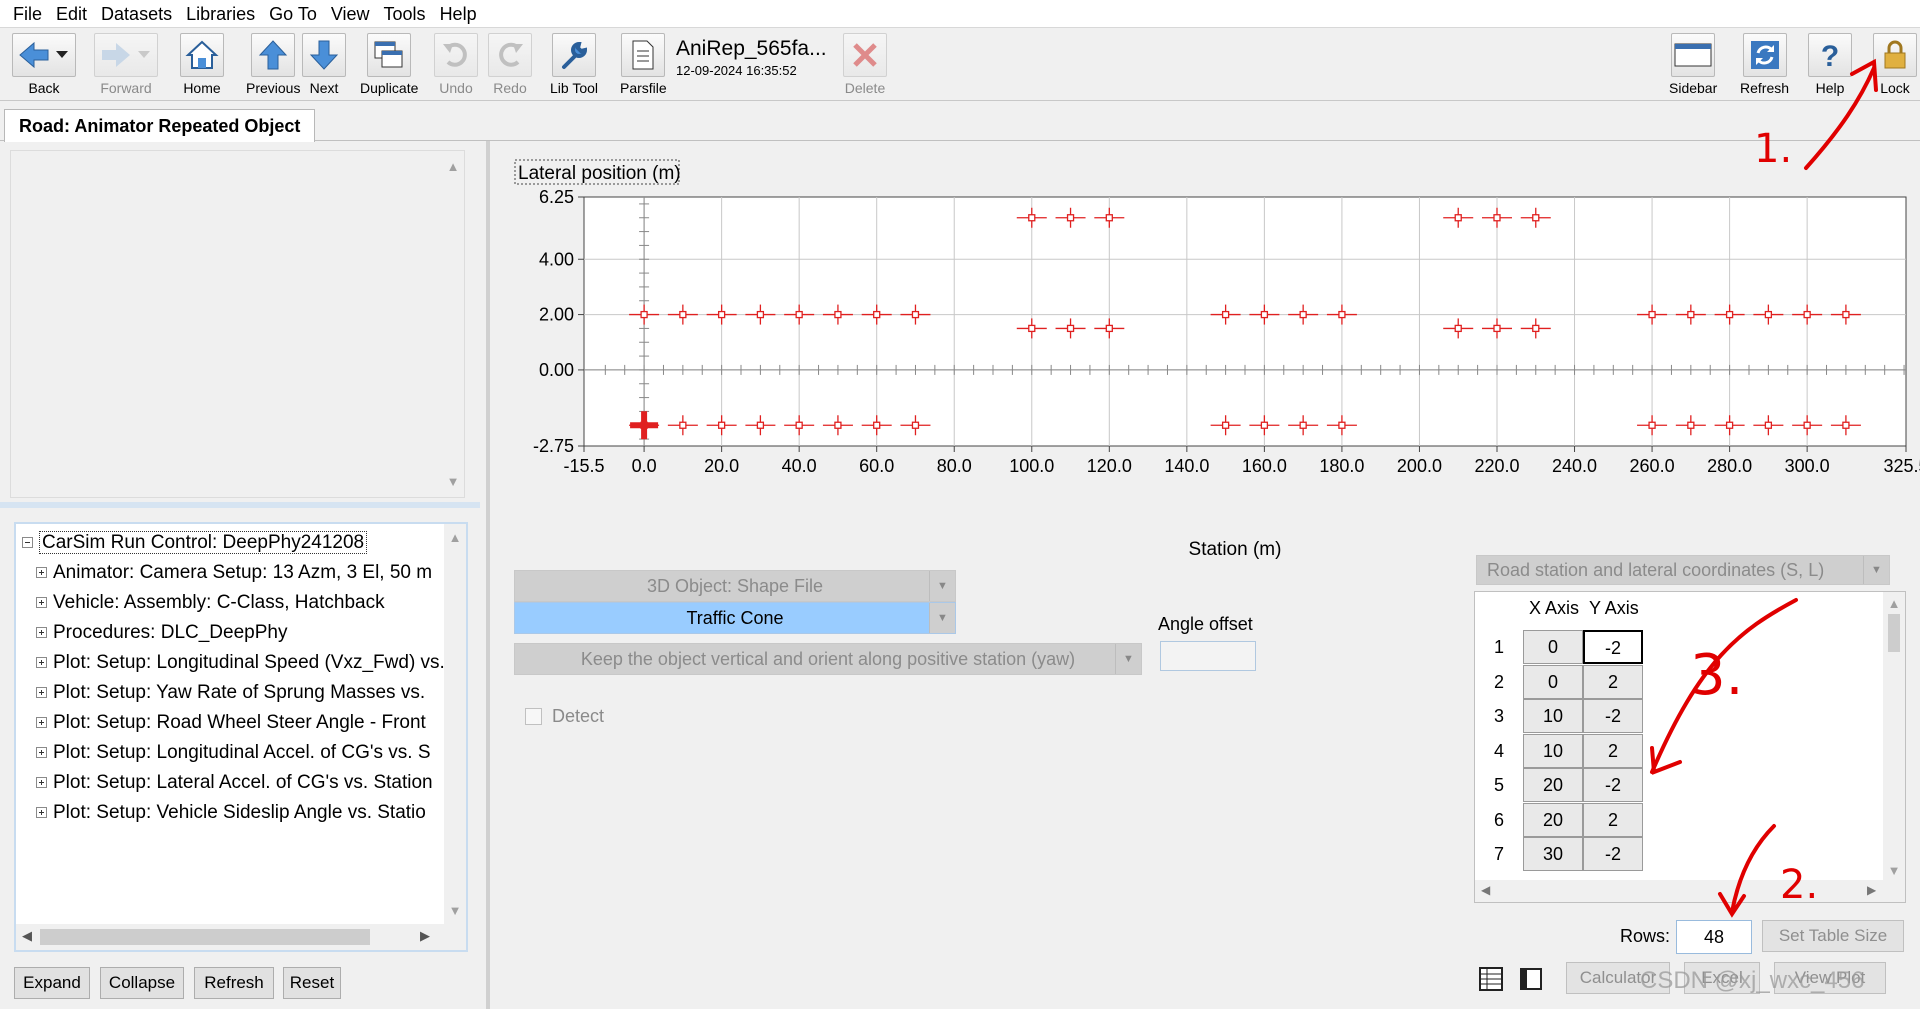 This screenshot has width=1920, height=1009. I want to click on parsfile-label: Parsfile, so click(643, 88).